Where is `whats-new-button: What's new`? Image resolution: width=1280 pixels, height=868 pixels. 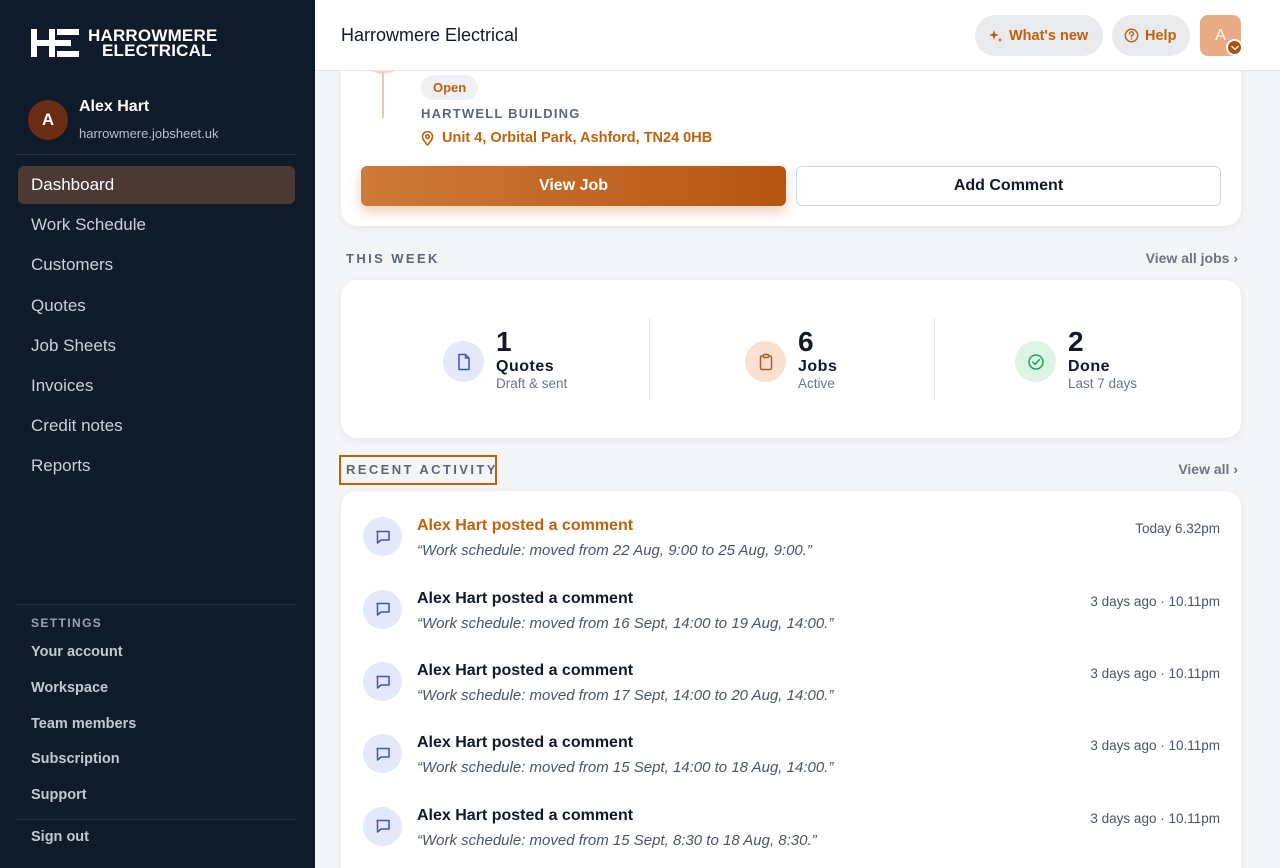
whats-new-button: What's new is located at coordinates (1039, 35).